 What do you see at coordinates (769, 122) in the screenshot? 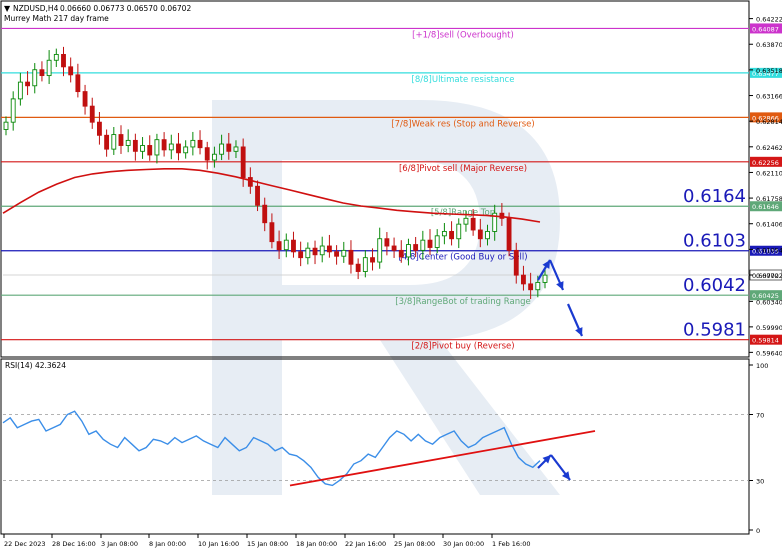
I see `price-tick-label: 0.62814` at bounding box center [769, 122].